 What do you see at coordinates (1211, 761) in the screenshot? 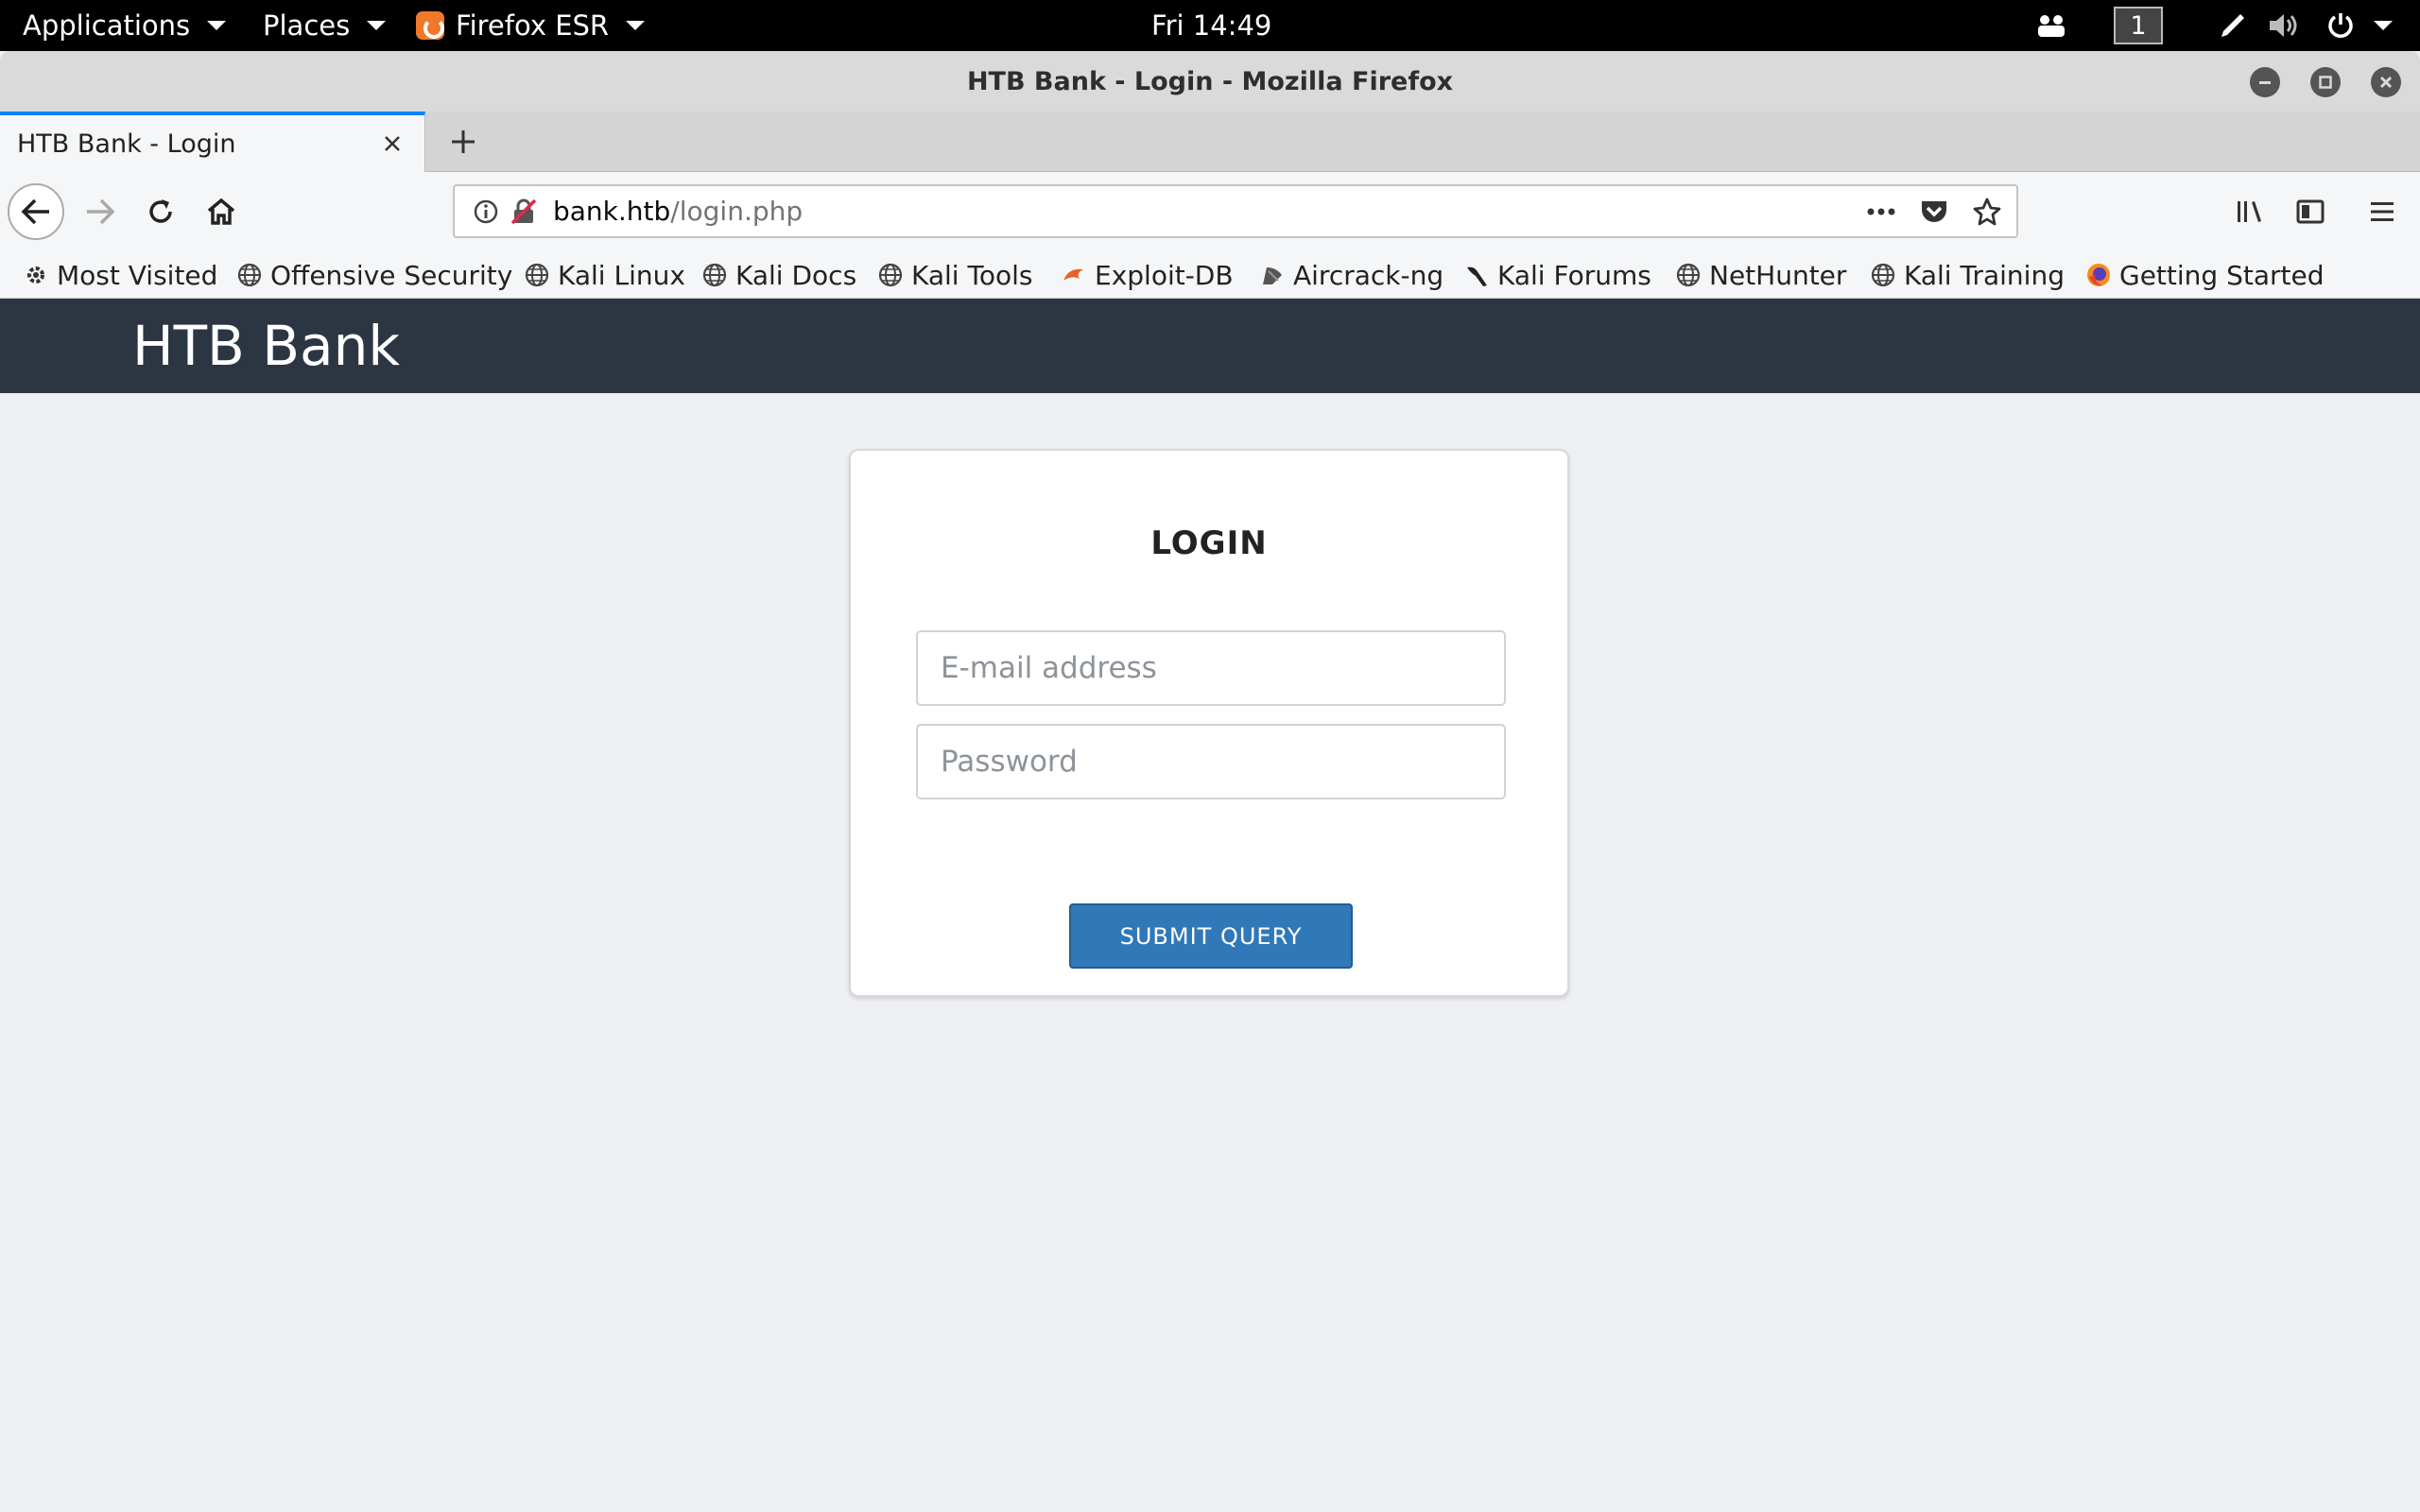
I see `password-field` at bounding box center [1211, 761].